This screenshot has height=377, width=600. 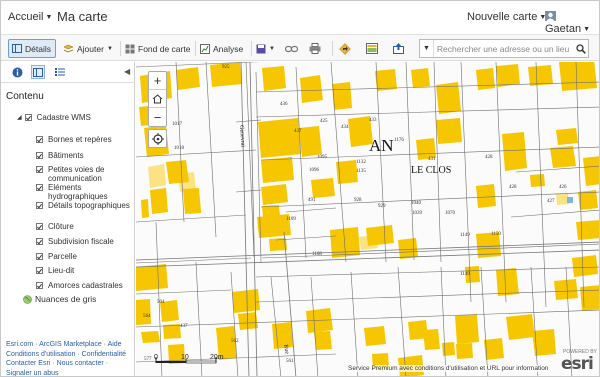 What do you see at coordinates (80, 363) in the screenshot?
I see `link-contact-us: Nous contacter` at bounding box center [80, 363].